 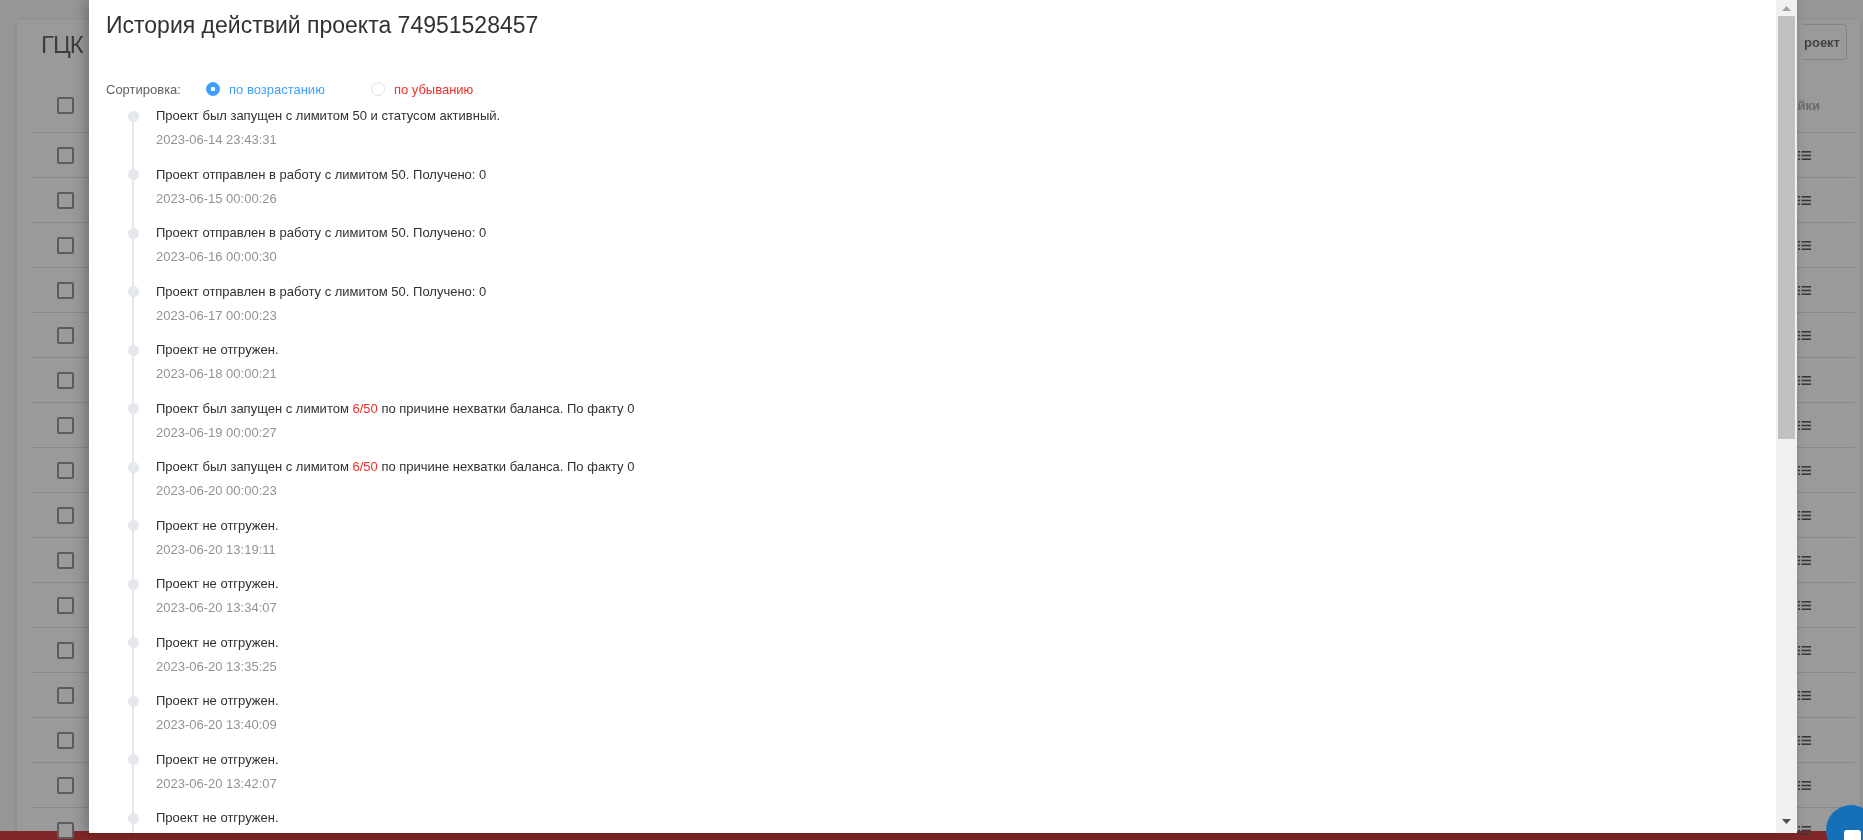 What do you see at coordinates (433, 89) in the screenshot?
I see `sort-option: по убыванию` at bounding box center [433, 89].